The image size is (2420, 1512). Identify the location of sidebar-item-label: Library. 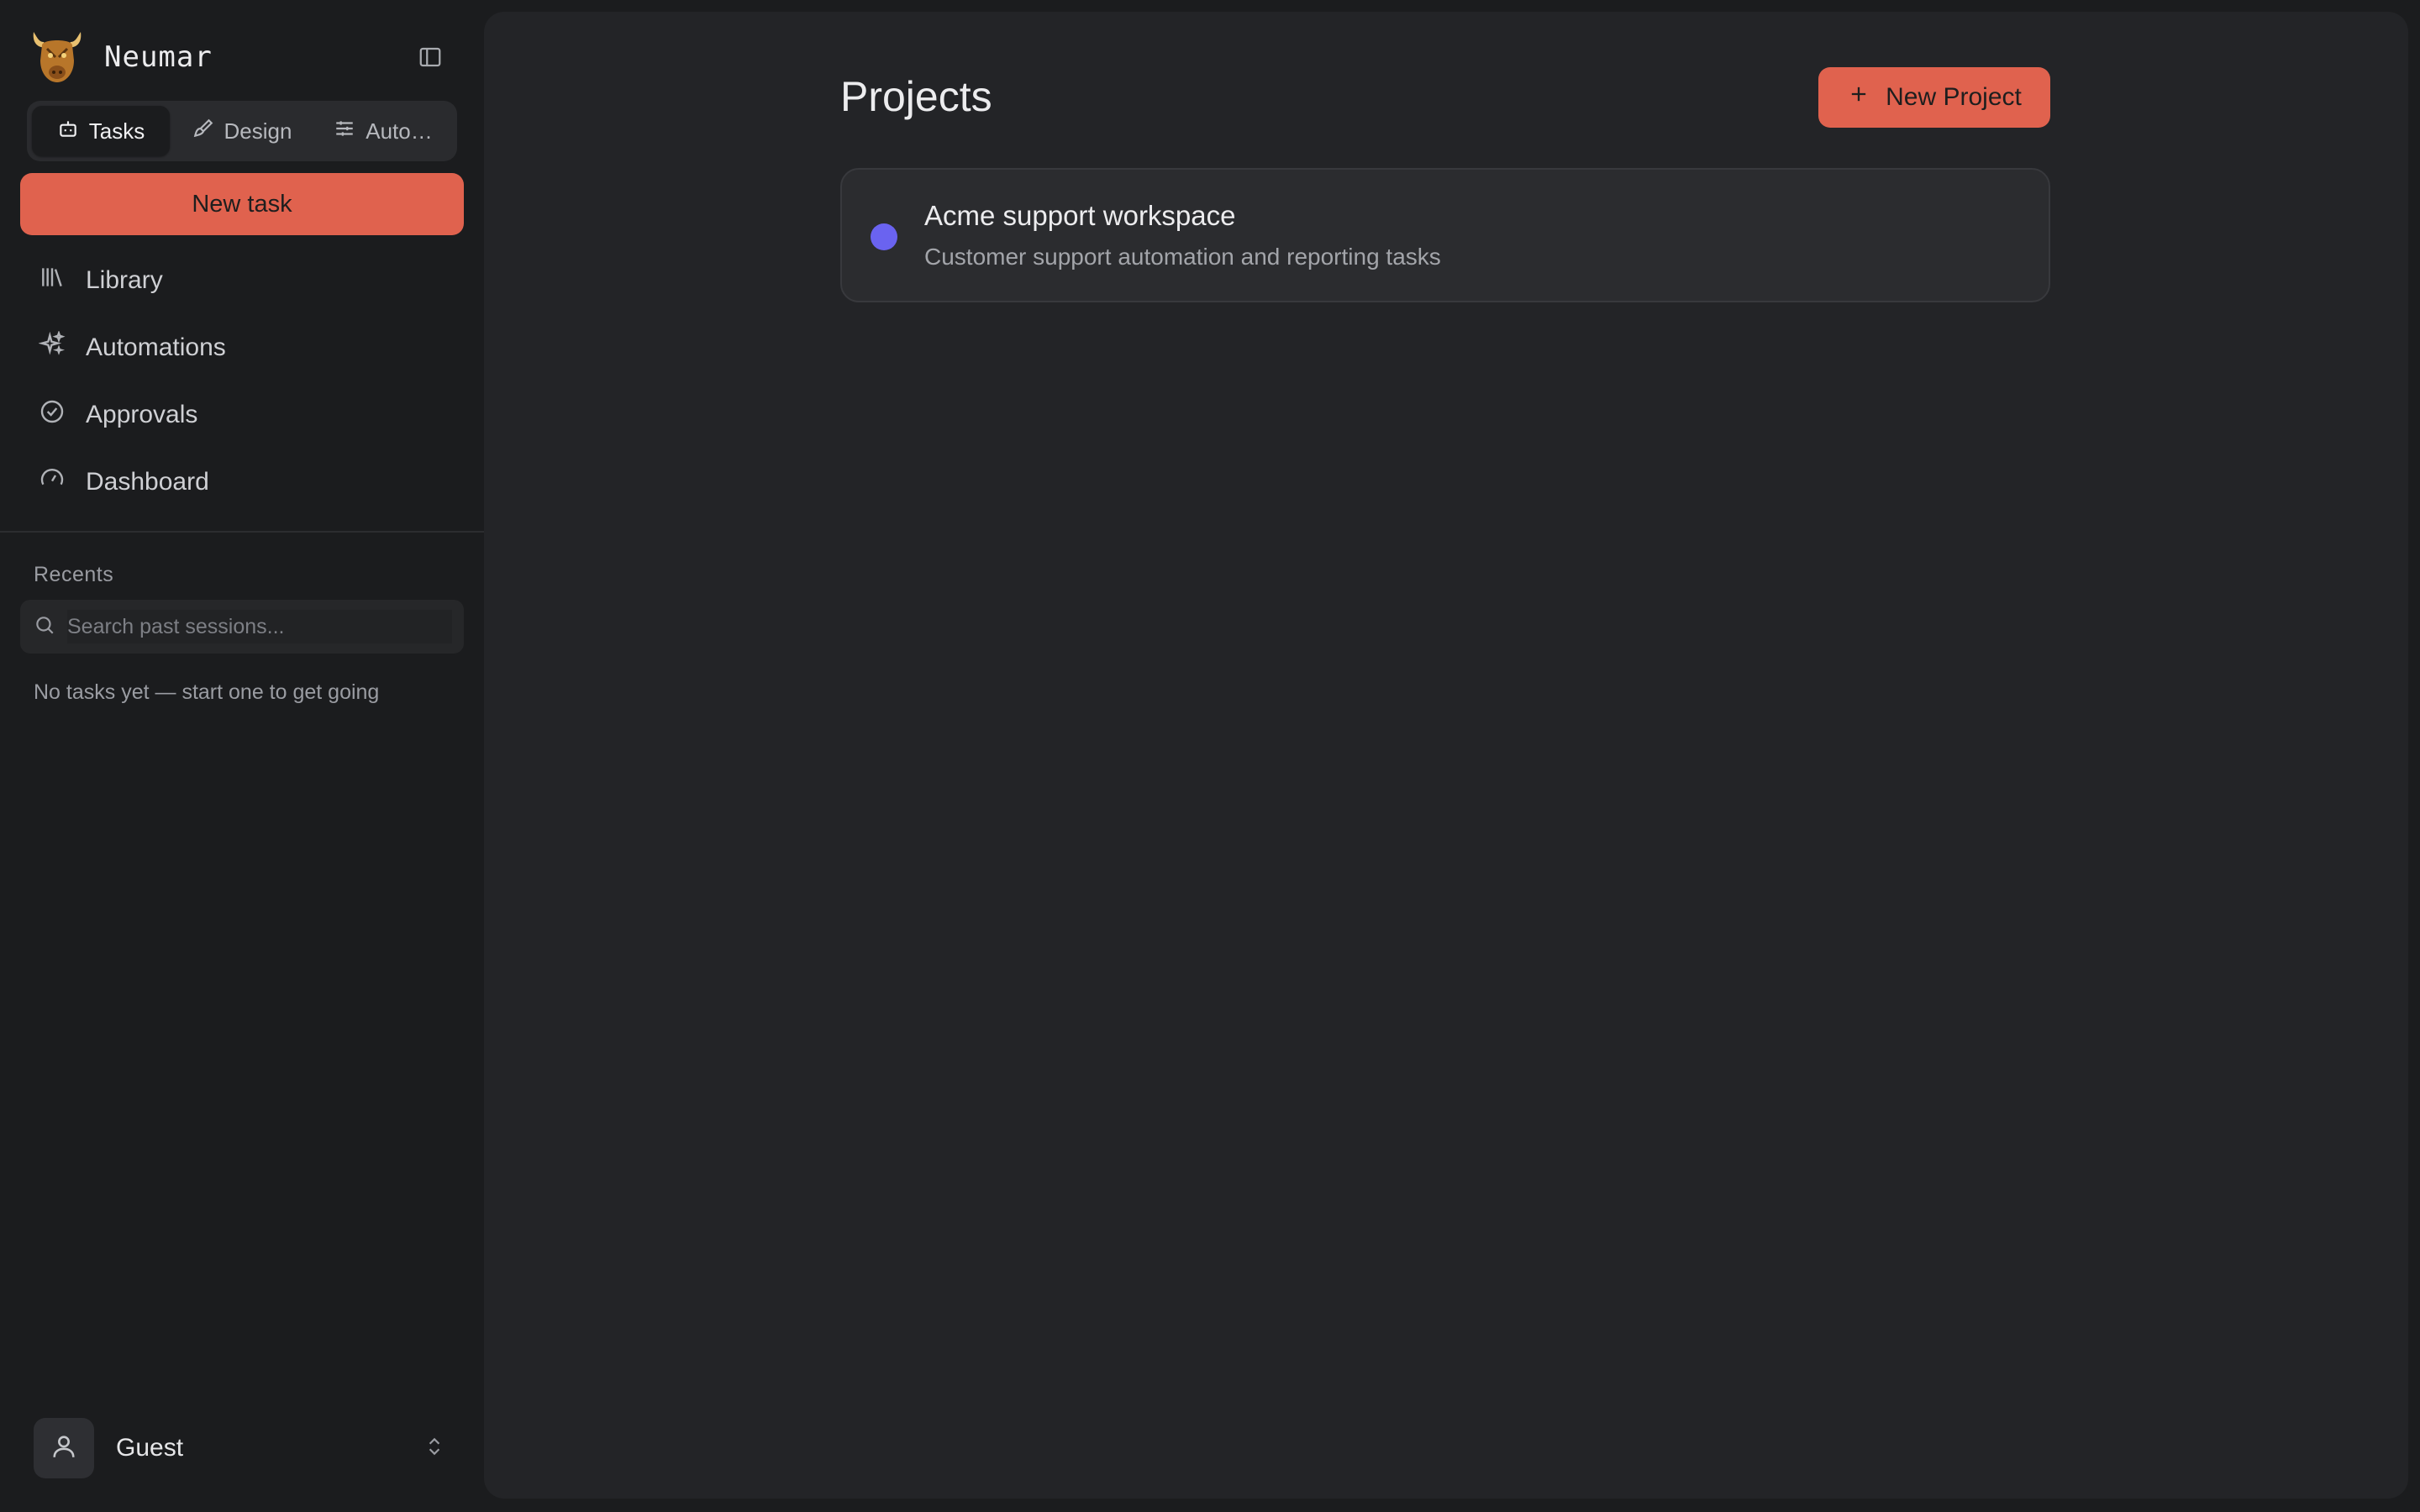
(124, 280).